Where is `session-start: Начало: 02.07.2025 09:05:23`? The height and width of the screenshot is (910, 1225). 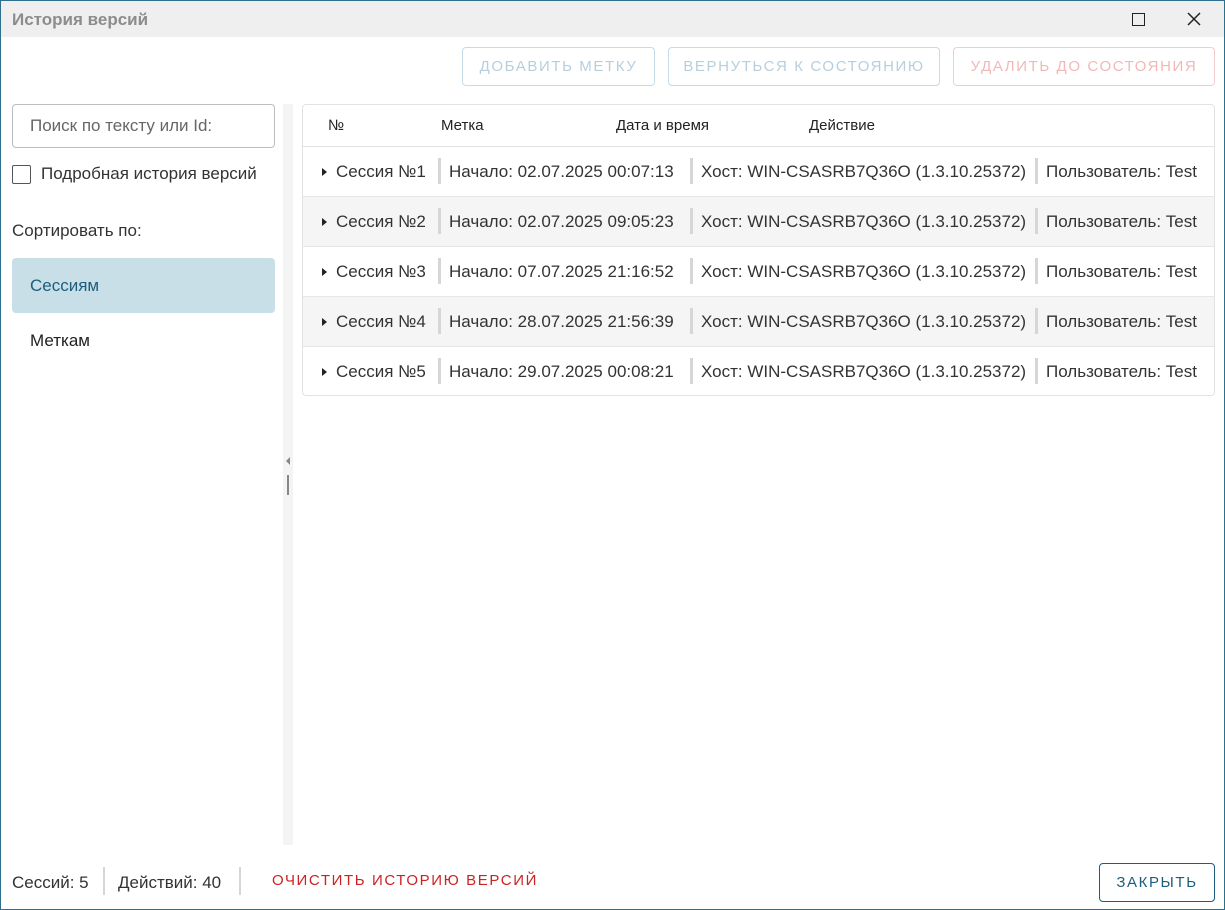
session-start: Начало: 02.07.2025 09:05:23 is located at coordinates (561, 221).